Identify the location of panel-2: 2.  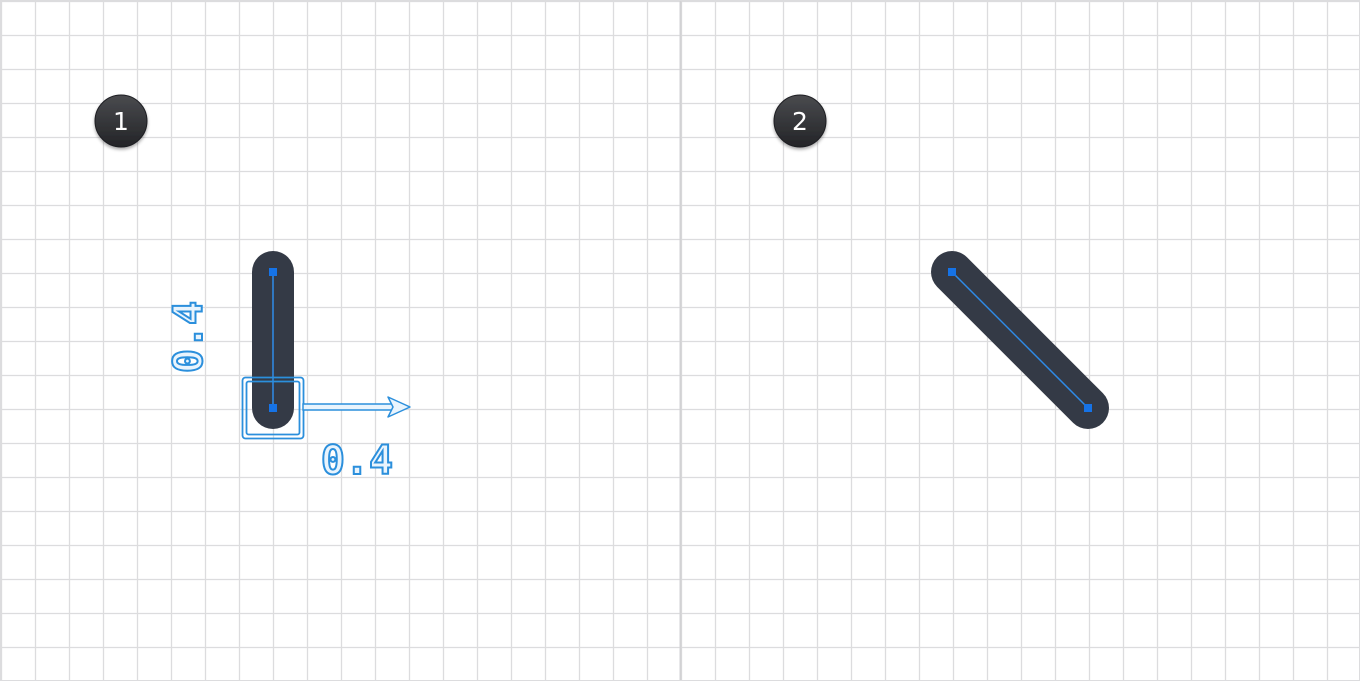
(941, 261).